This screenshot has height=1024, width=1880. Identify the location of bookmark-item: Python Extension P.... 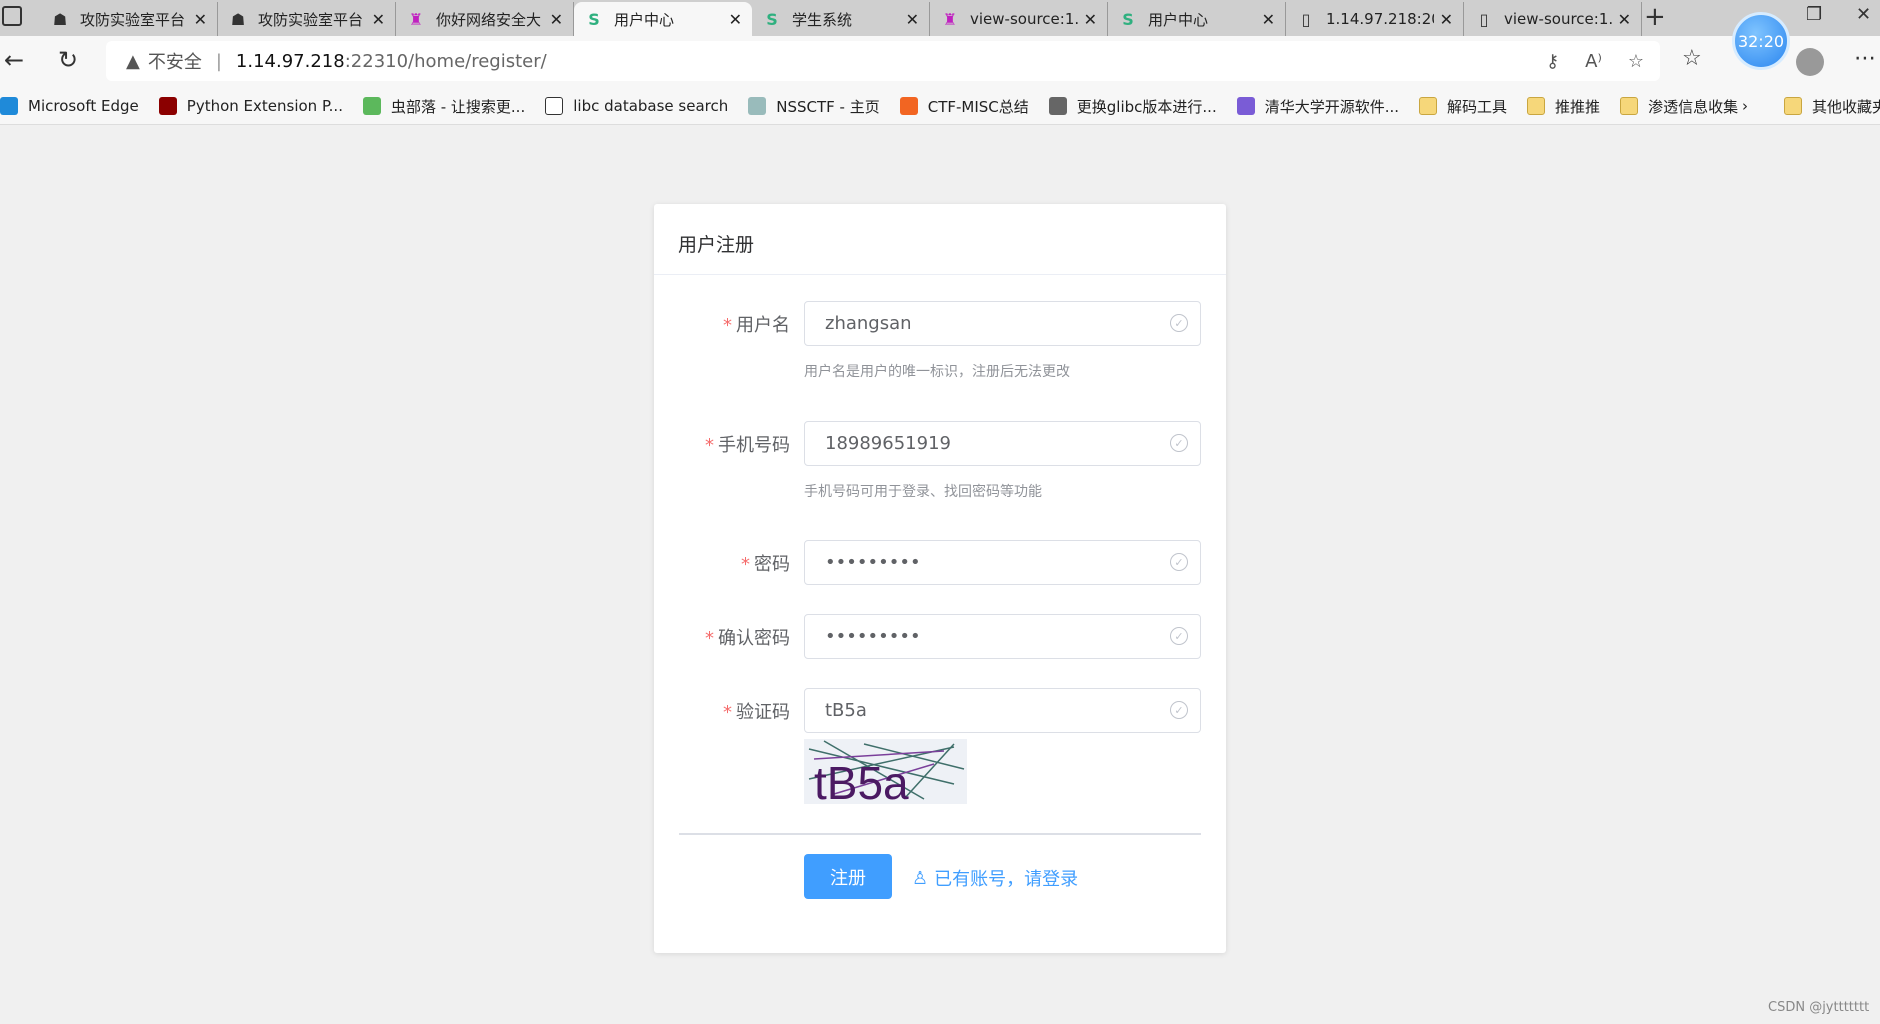
(250, 106).